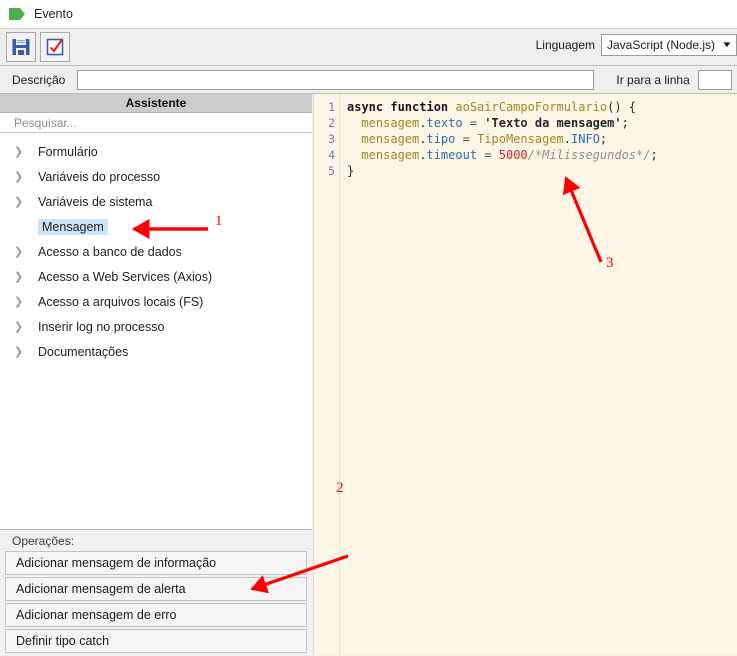 The image size is (737, 656). What do you see at coordinates (331, 139) in the screenshot?
I see `line-number: 3` at bounding box center [331, 139].